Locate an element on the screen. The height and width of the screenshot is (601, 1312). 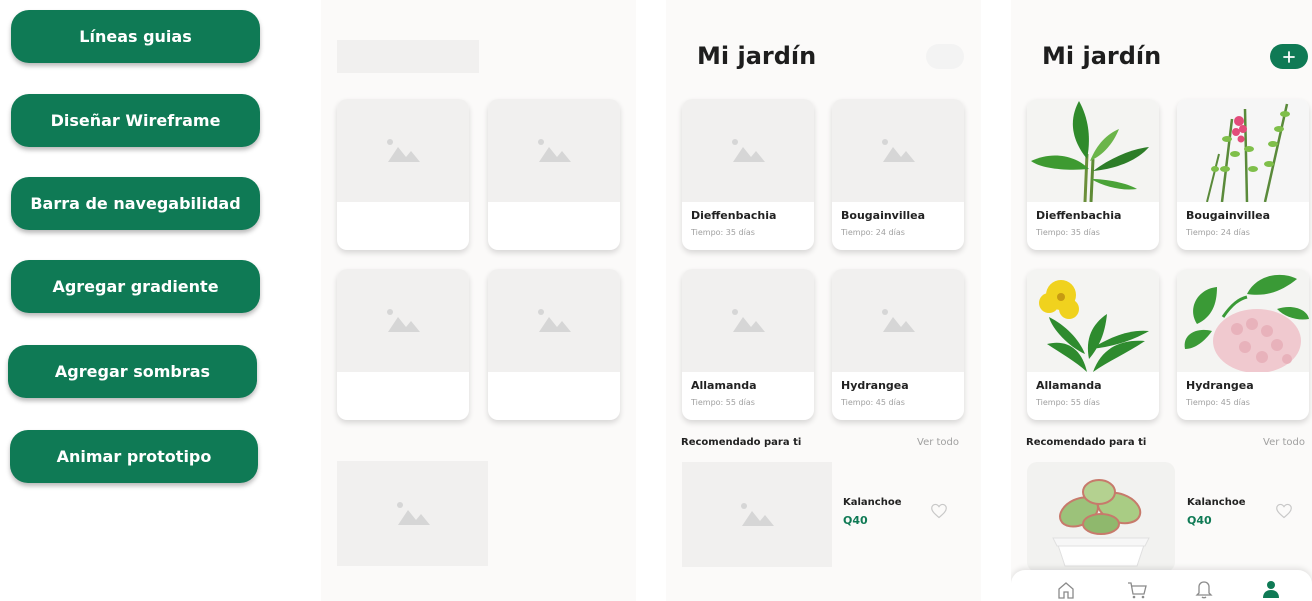
bottom-nav is located at coordinates (1161, 585).